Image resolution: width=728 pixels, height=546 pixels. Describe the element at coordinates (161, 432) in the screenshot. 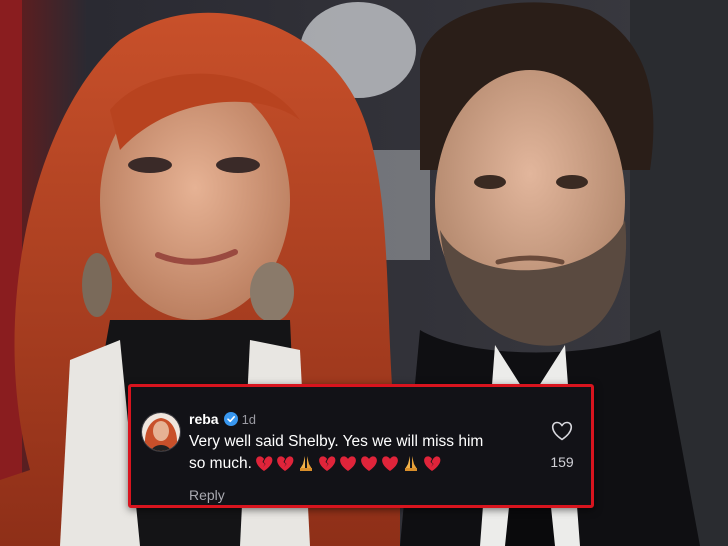

I see `avatar` at that location.